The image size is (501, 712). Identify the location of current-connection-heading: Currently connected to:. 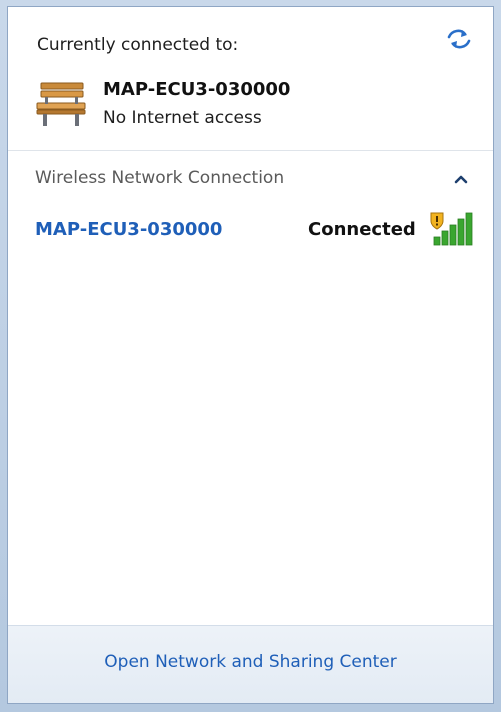
(138, 45).